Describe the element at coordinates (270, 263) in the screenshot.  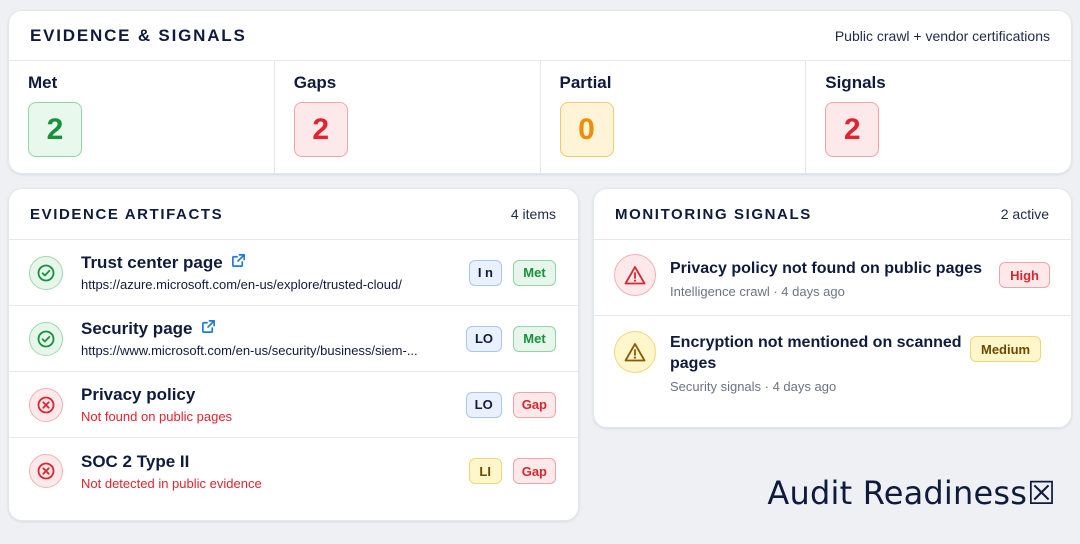
I see `artifact-title-row: Trust center page` at that location.